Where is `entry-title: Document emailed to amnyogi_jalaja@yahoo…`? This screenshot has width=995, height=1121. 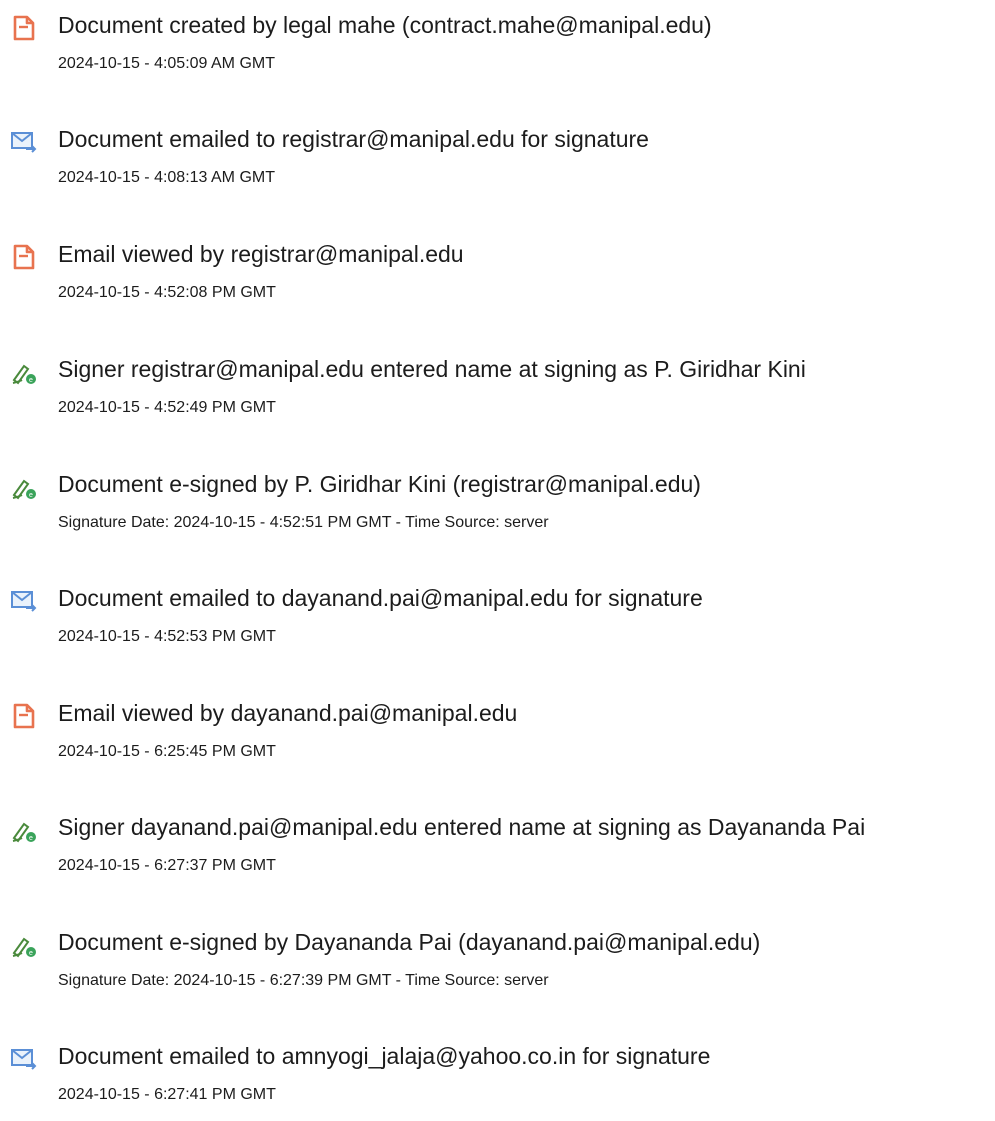
entry-title: Document emailed to amnyogi_jalaja@yahoo… is located at coordinates (384, 1056).